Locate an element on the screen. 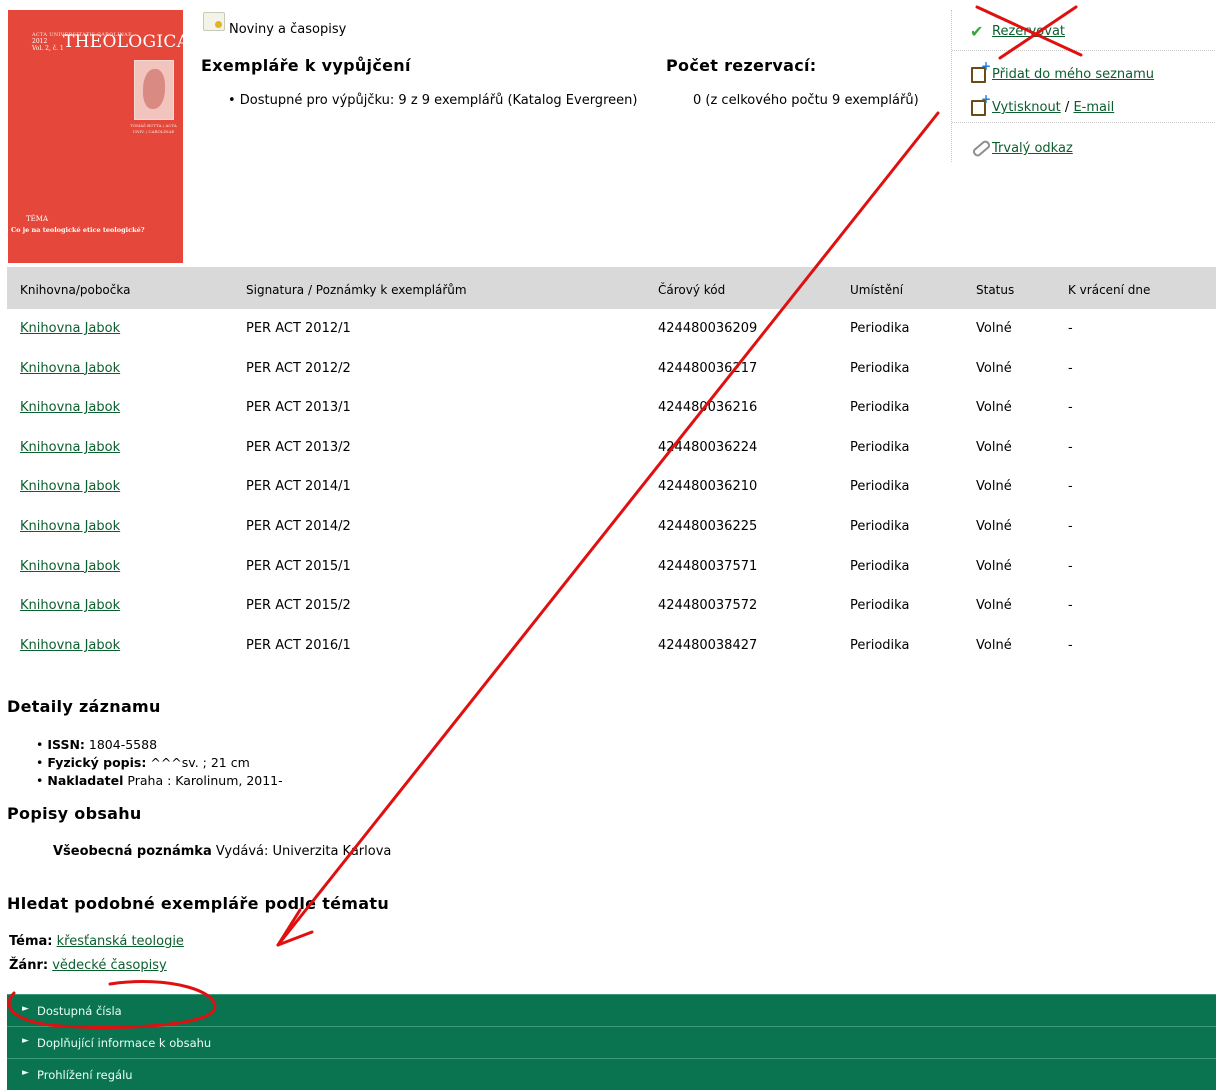 This screenshot has height=1090, width=1216. add-to-list-link: Přidat do mého seznamu is located at coordinates (1073, 74).